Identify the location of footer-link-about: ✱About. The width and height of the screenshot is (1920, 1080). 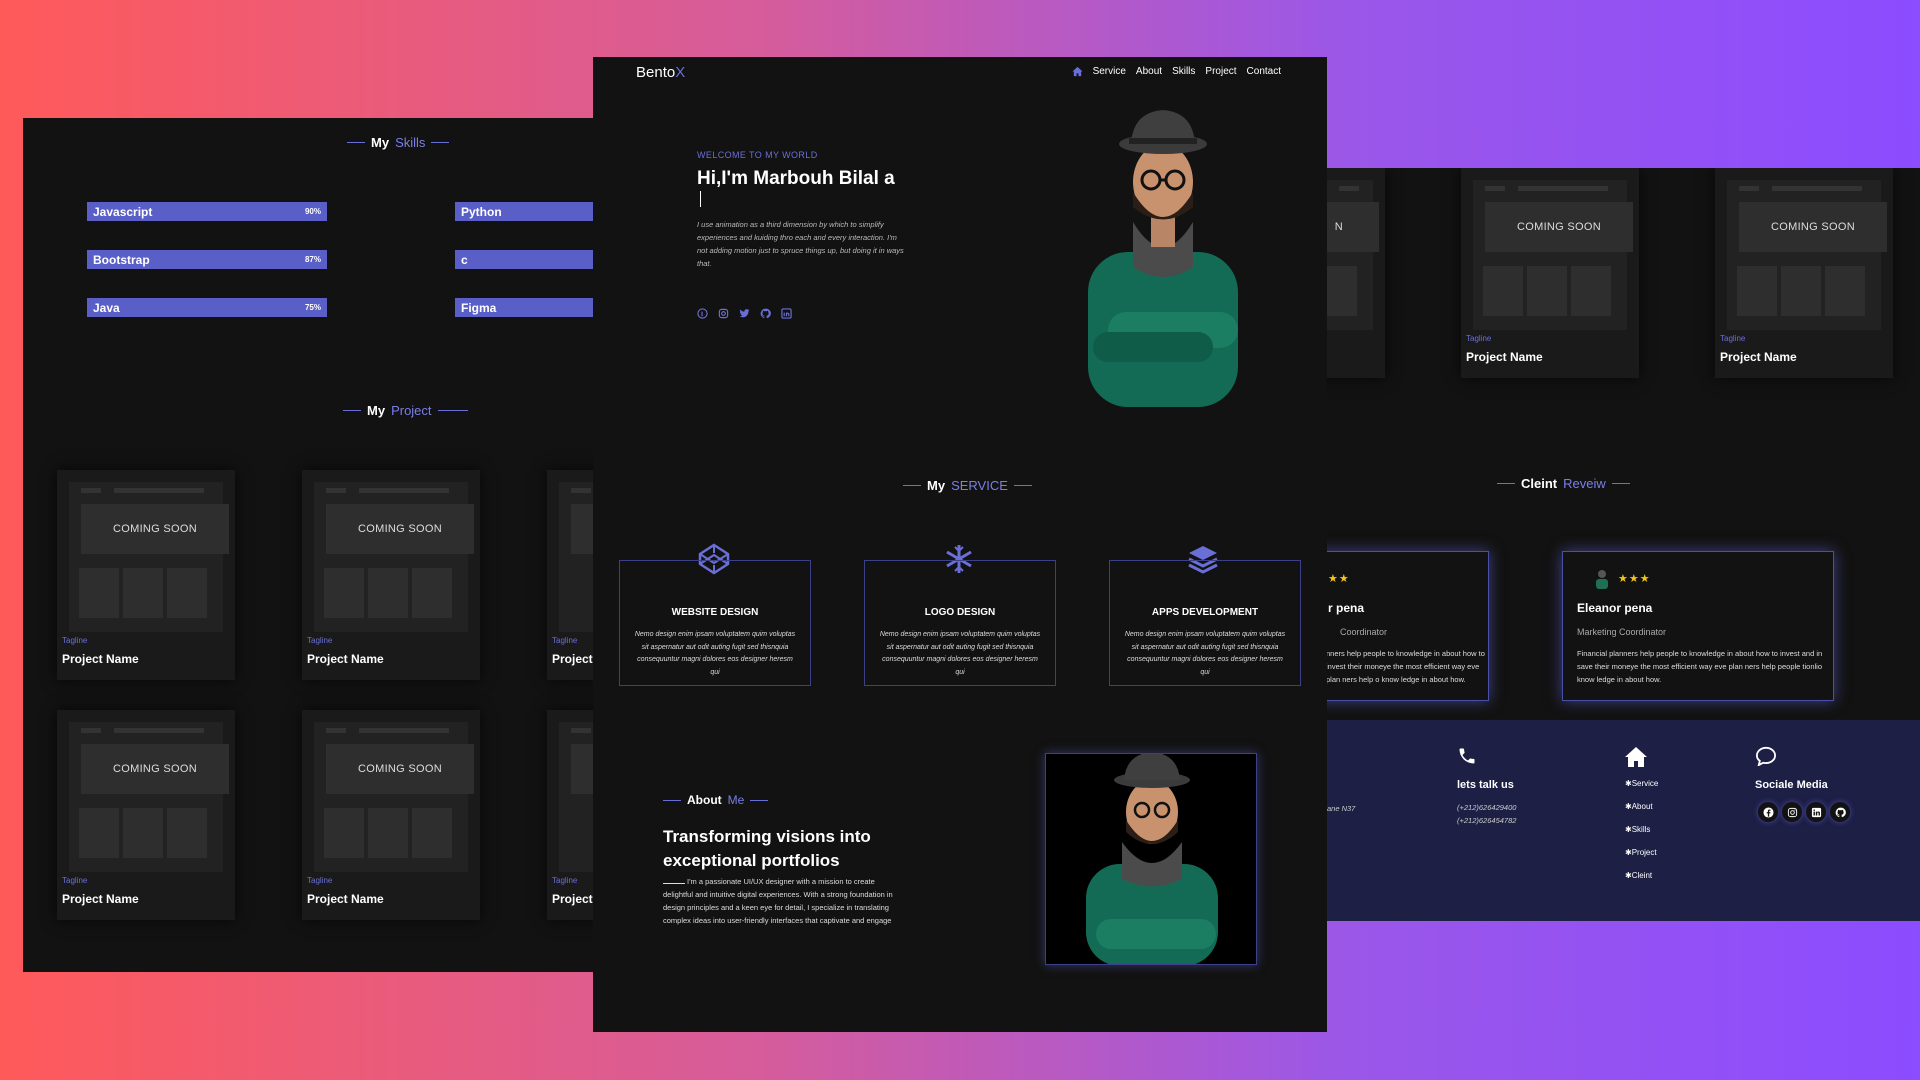
(1639, 806).